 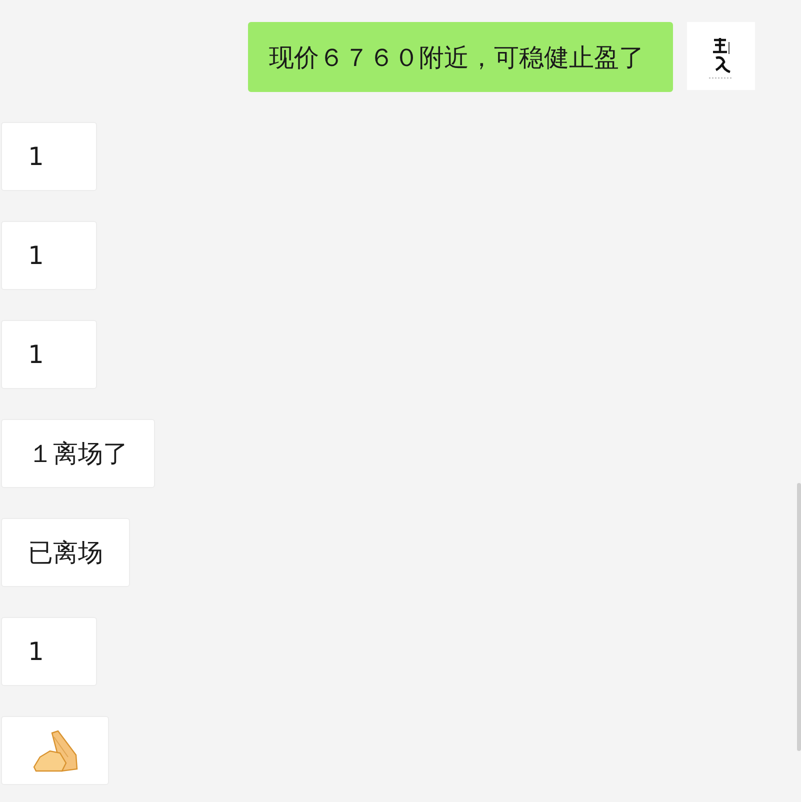 I want to click on message-bubble: １离场了, so click(x=78, y=453).